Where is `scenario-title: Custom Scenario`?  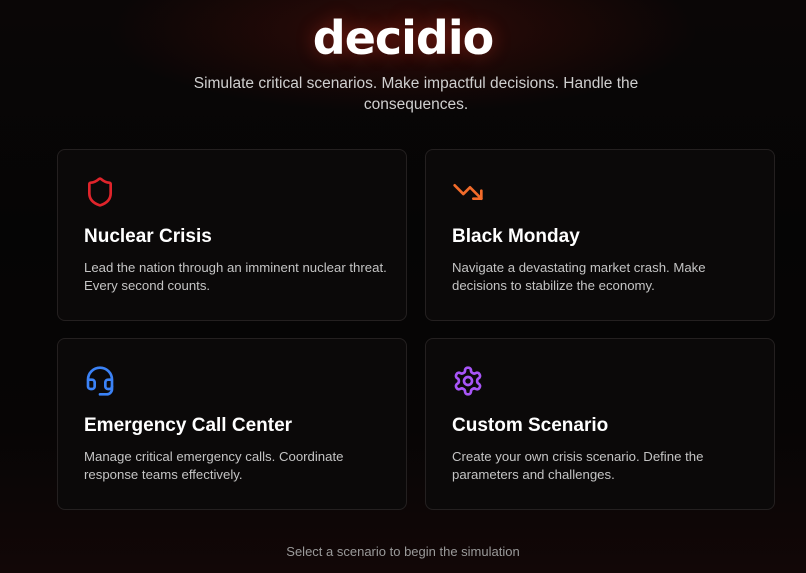
scenario-title: Custom Scenario is located at coordinates (530, 425).